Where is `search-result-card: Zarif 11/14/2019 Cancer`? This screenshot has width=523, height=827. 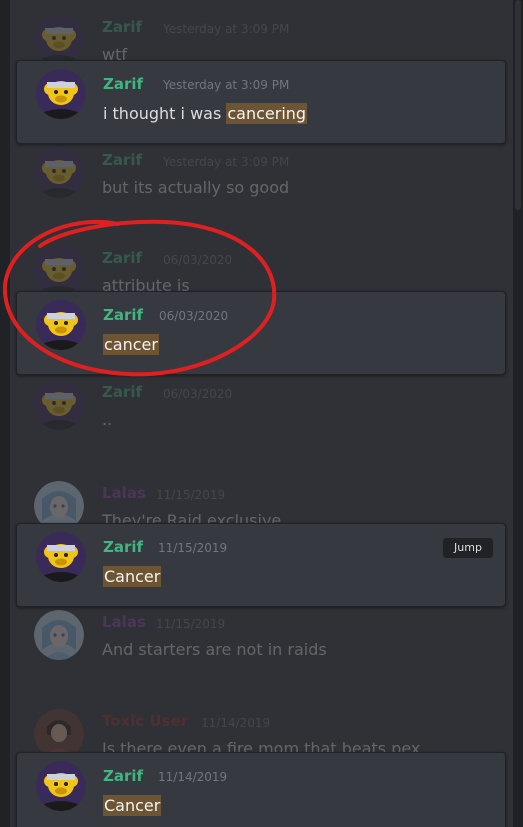 search-result-card: Zarif 11/14/2019 Cancer is located at coordinates (261, 789).